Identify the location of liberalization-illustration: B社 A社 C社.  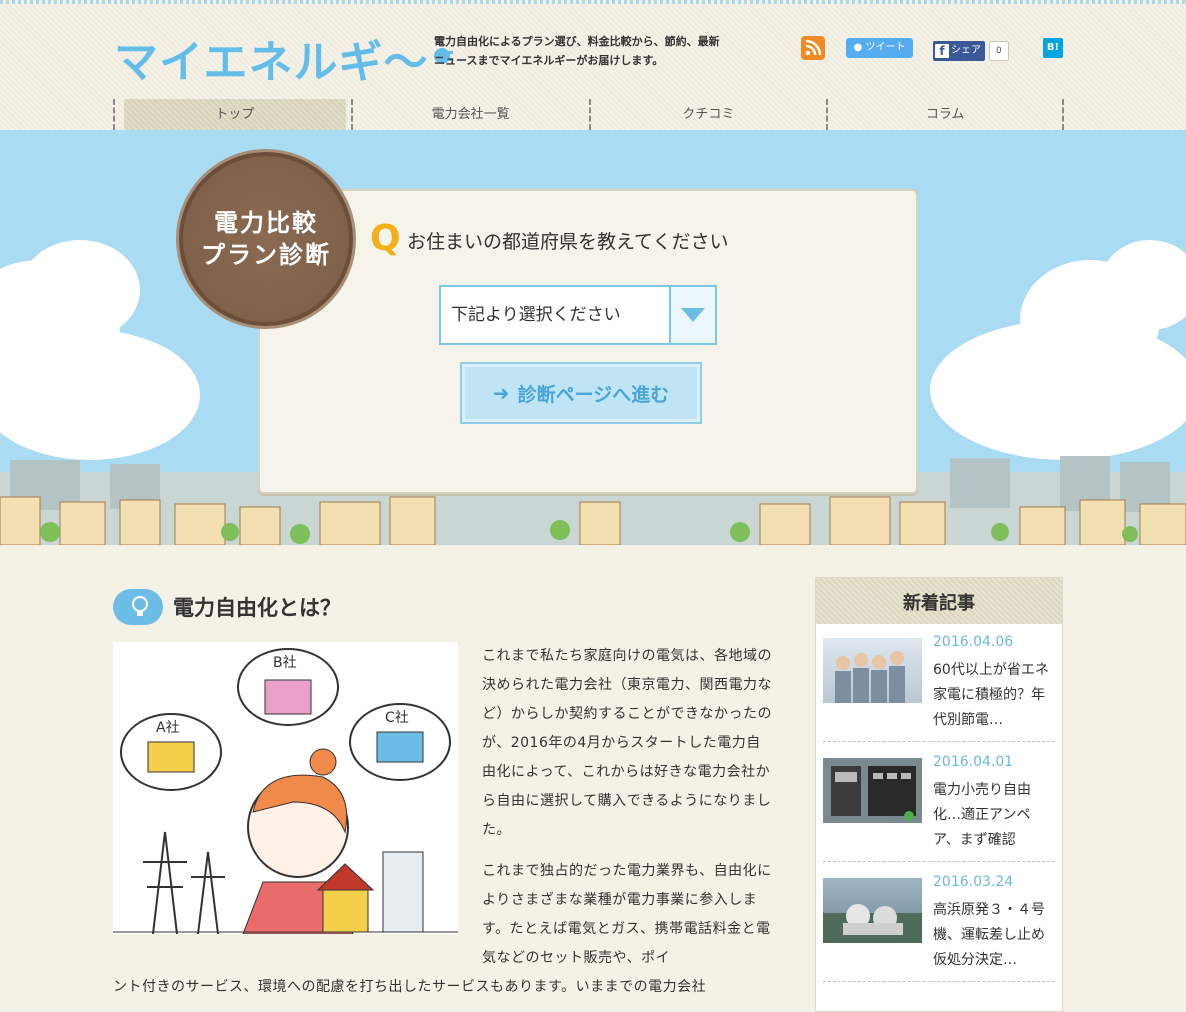
(285, 788).